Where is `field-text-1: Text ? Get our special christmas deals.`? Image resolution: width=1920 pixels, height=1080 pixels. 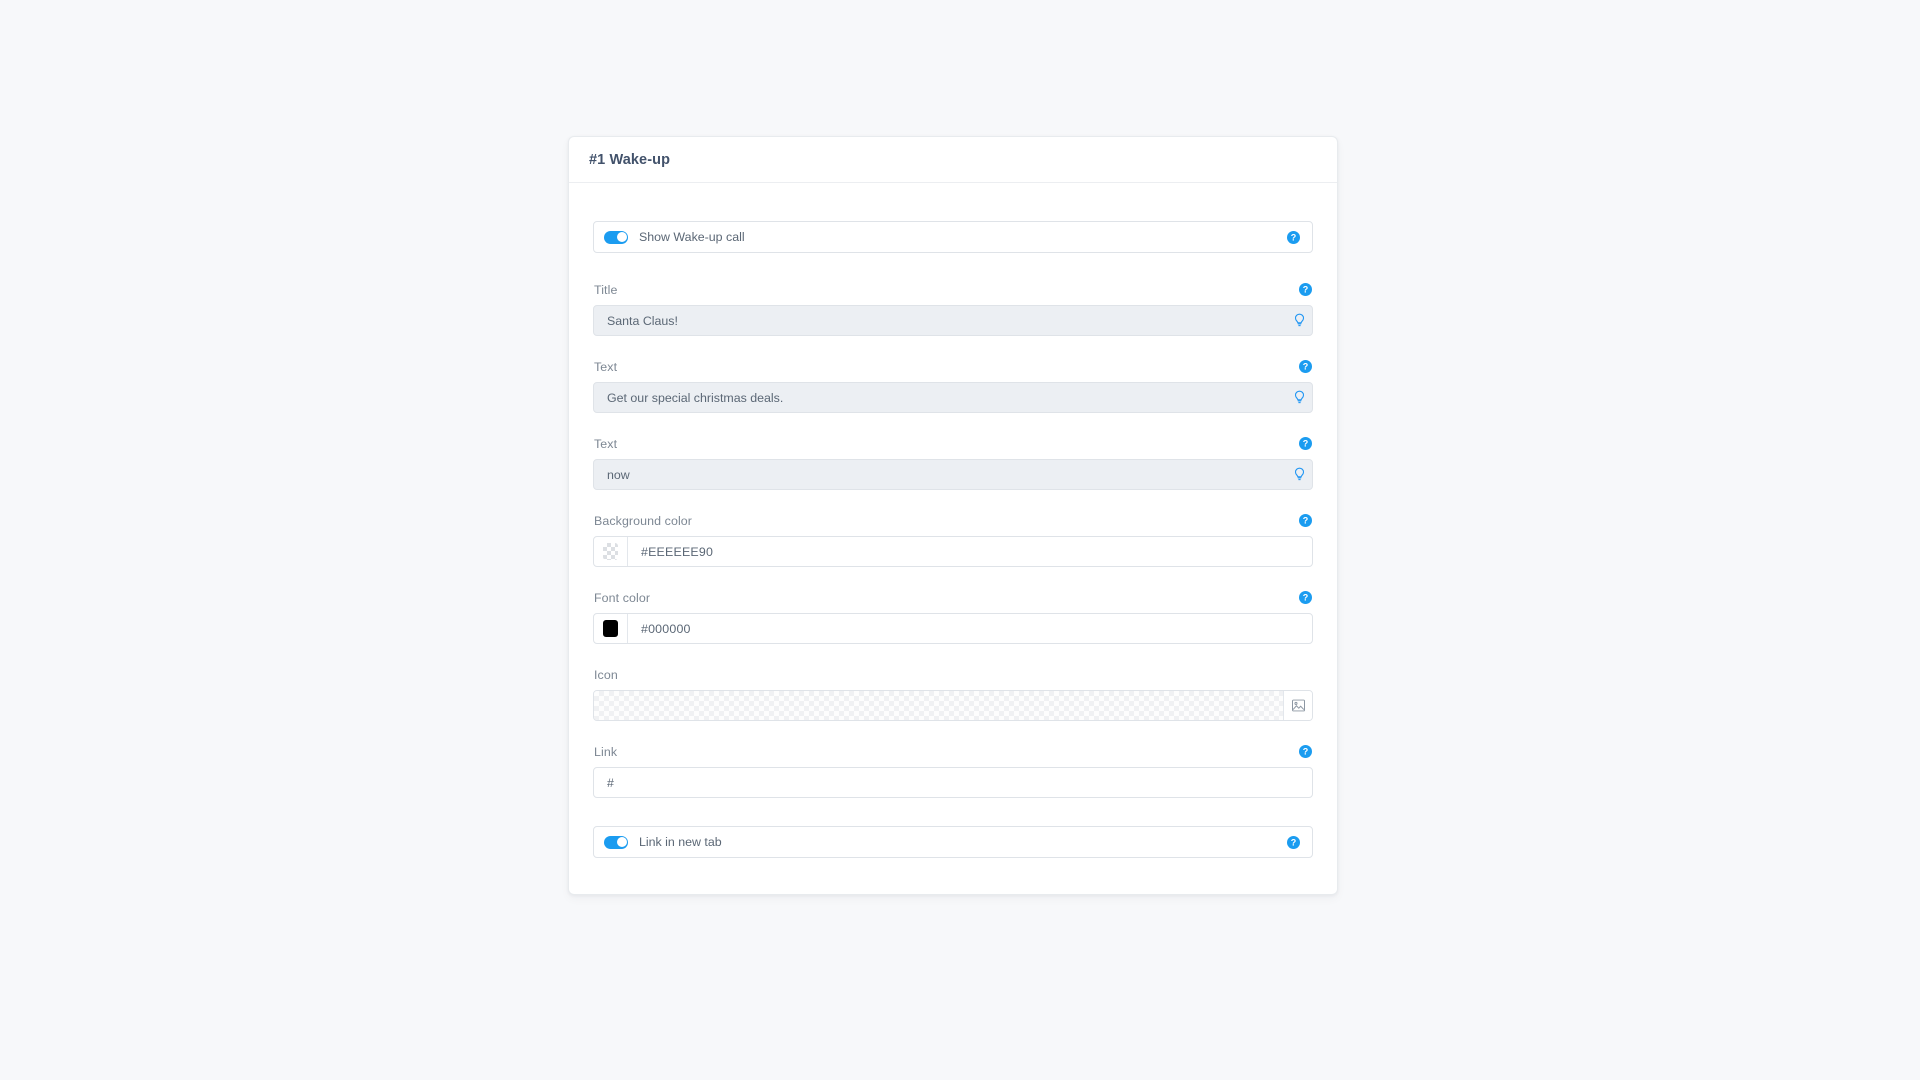
field-text-1: Text ? Get our special christmas deals. is located at coordinates (953, 385).